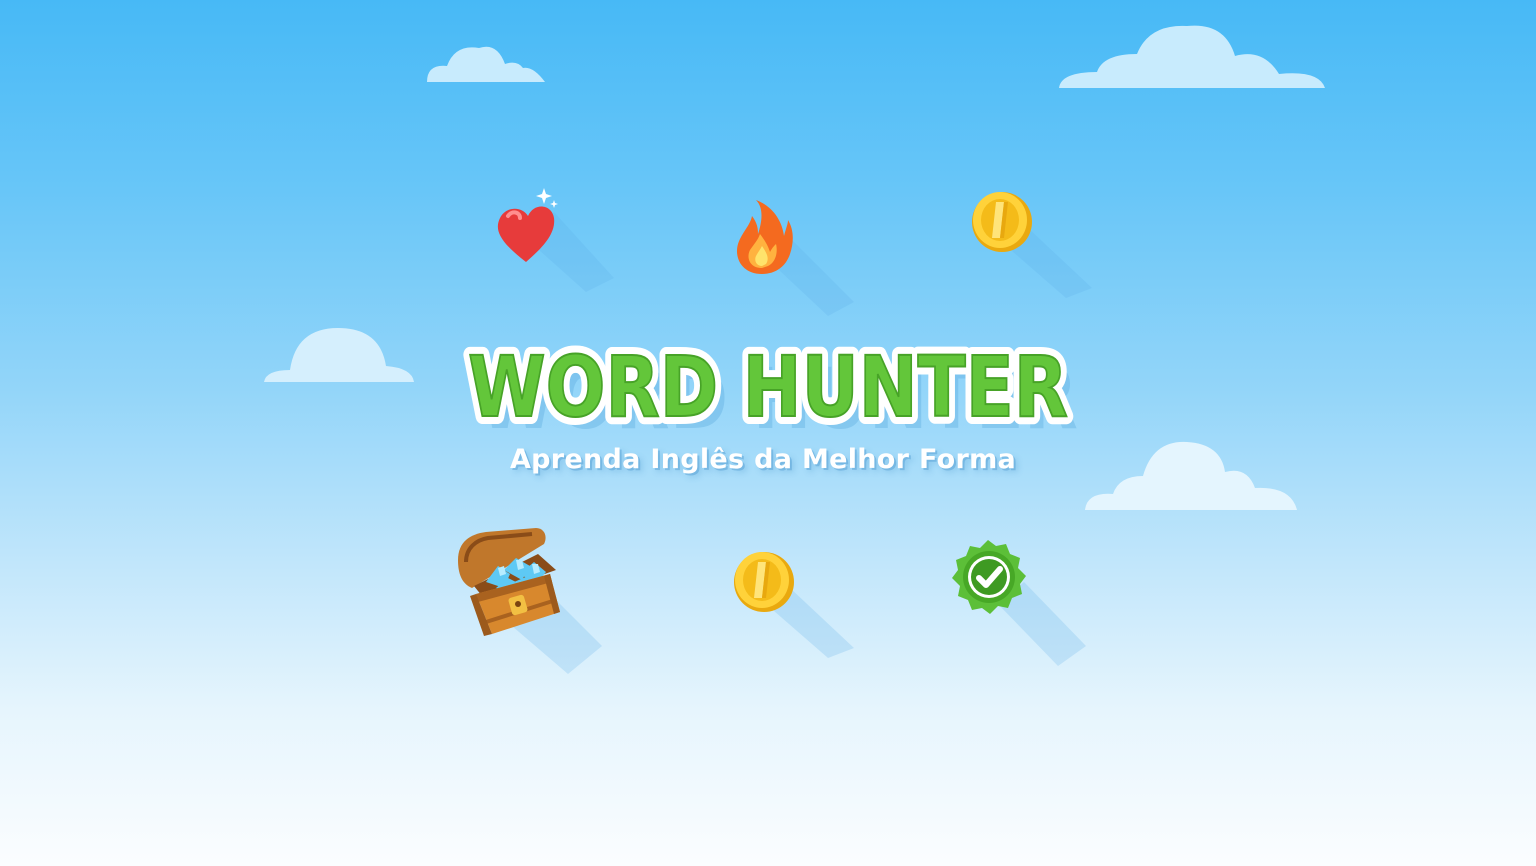  I want to click on treasure-chest-icon, so click(530, 601).